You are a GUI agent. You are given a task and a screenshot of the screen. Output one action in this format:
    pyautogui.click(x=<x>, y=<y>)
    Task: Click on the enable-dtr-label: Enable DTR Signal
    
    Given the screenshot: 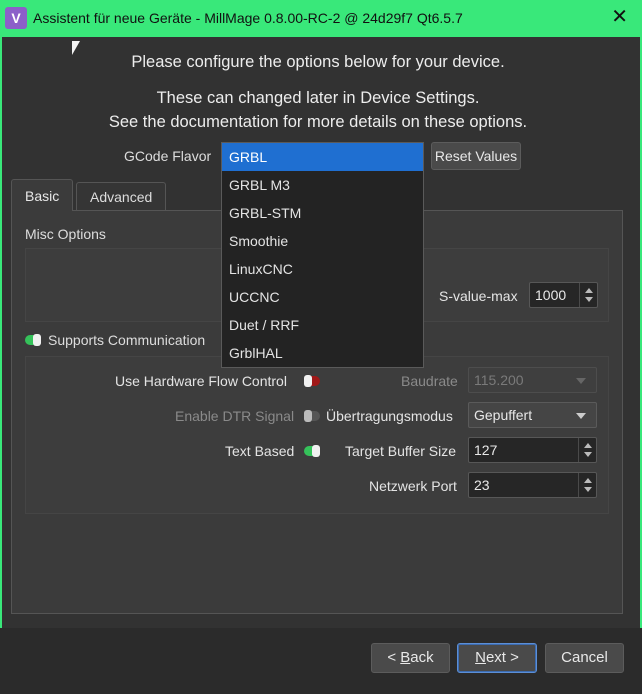 What is the action you would take?
    pyautogui.click(x=235, y=416)
    